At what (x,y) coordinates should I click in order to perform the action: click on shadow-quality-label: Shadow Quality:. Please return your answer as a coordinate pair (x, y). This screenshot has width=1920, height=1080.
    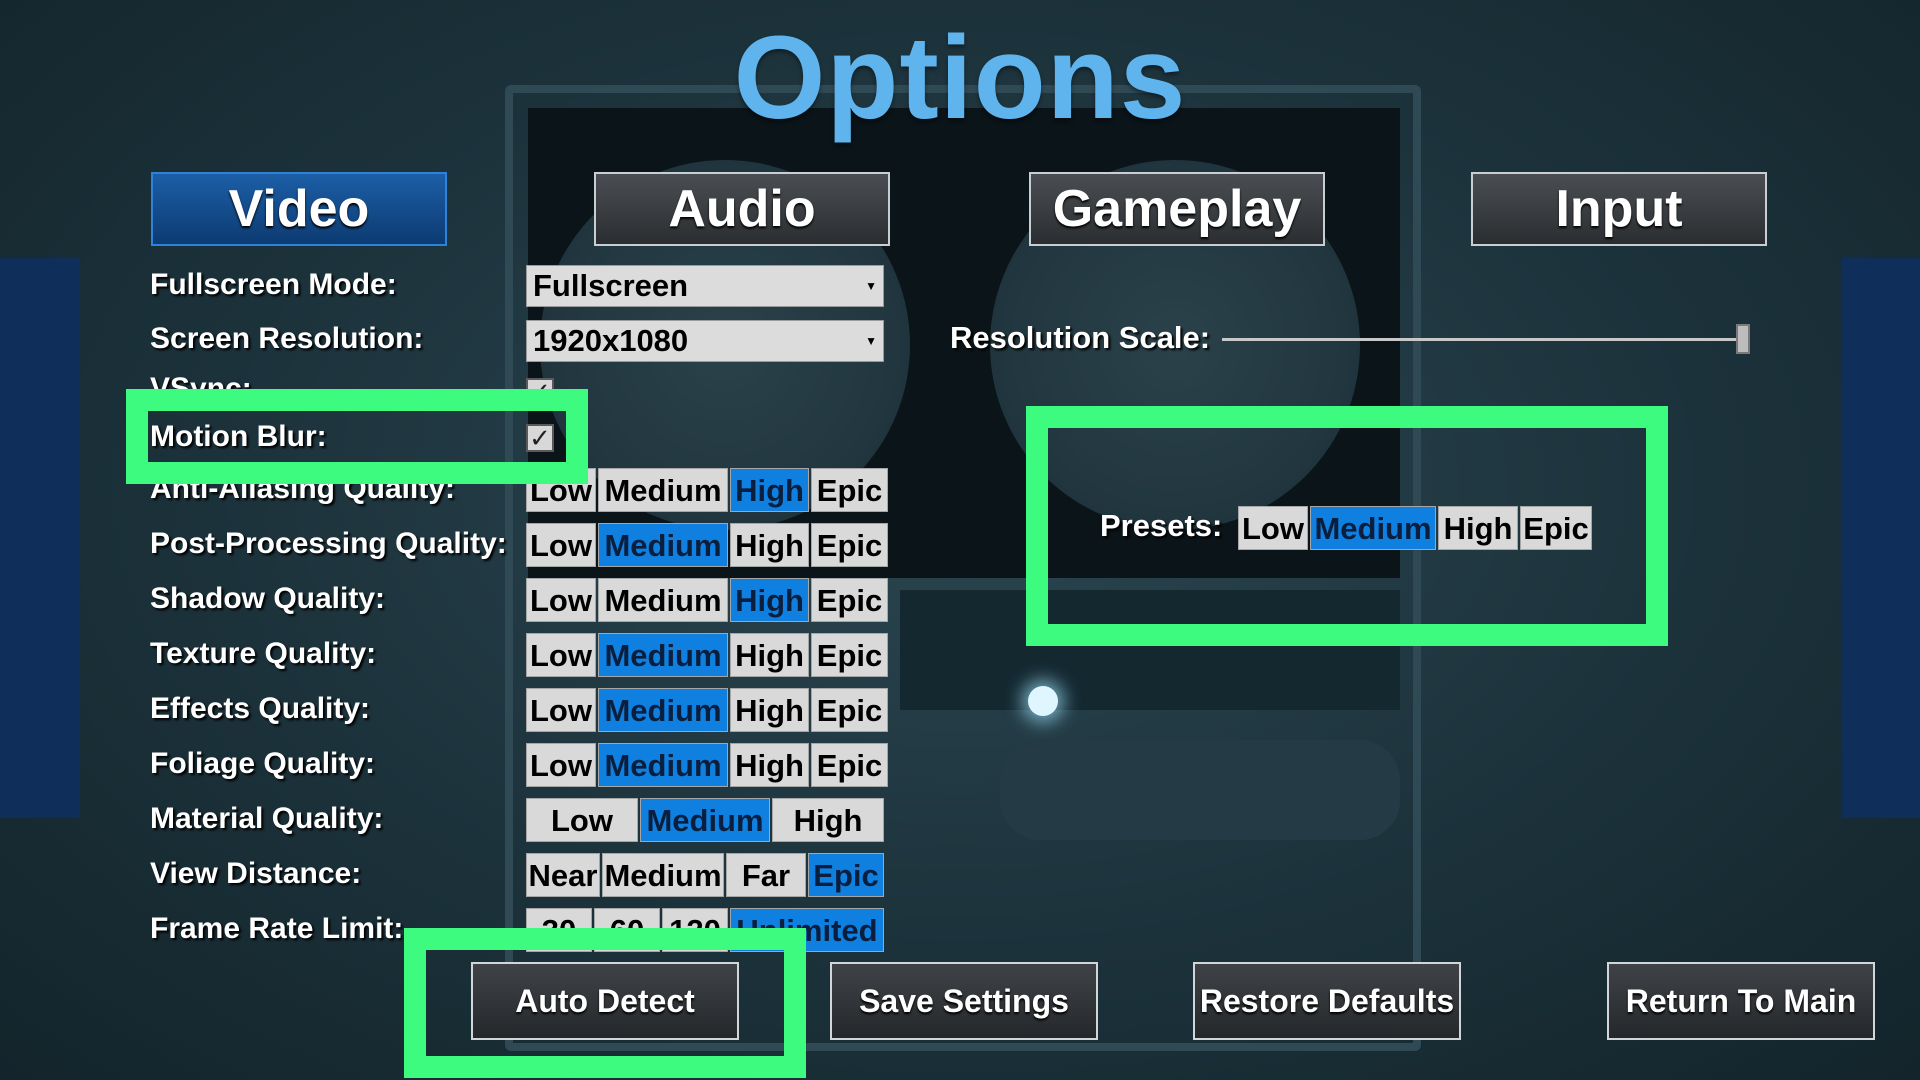
    Looking at the image, I should click on (268, 598).